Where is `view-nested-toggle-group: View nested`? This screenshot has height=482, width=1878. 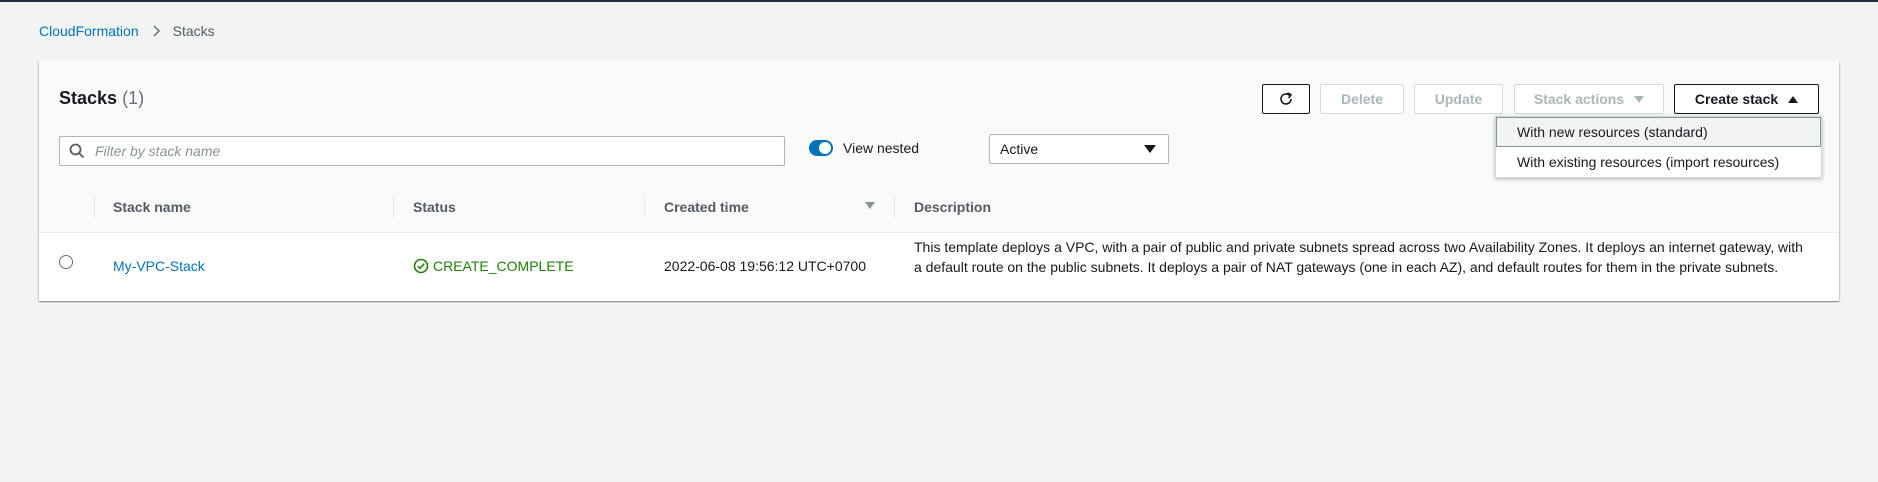 view-nested-toggle-group: View nested is located at coordinates (864, 148).